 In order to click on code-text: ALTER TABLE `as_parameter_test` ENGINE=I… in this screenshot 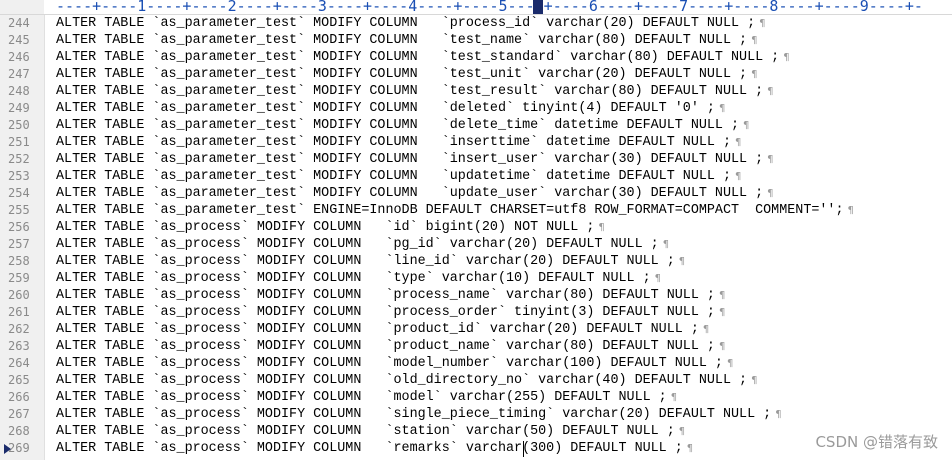, I will do `click(455, 210)`.